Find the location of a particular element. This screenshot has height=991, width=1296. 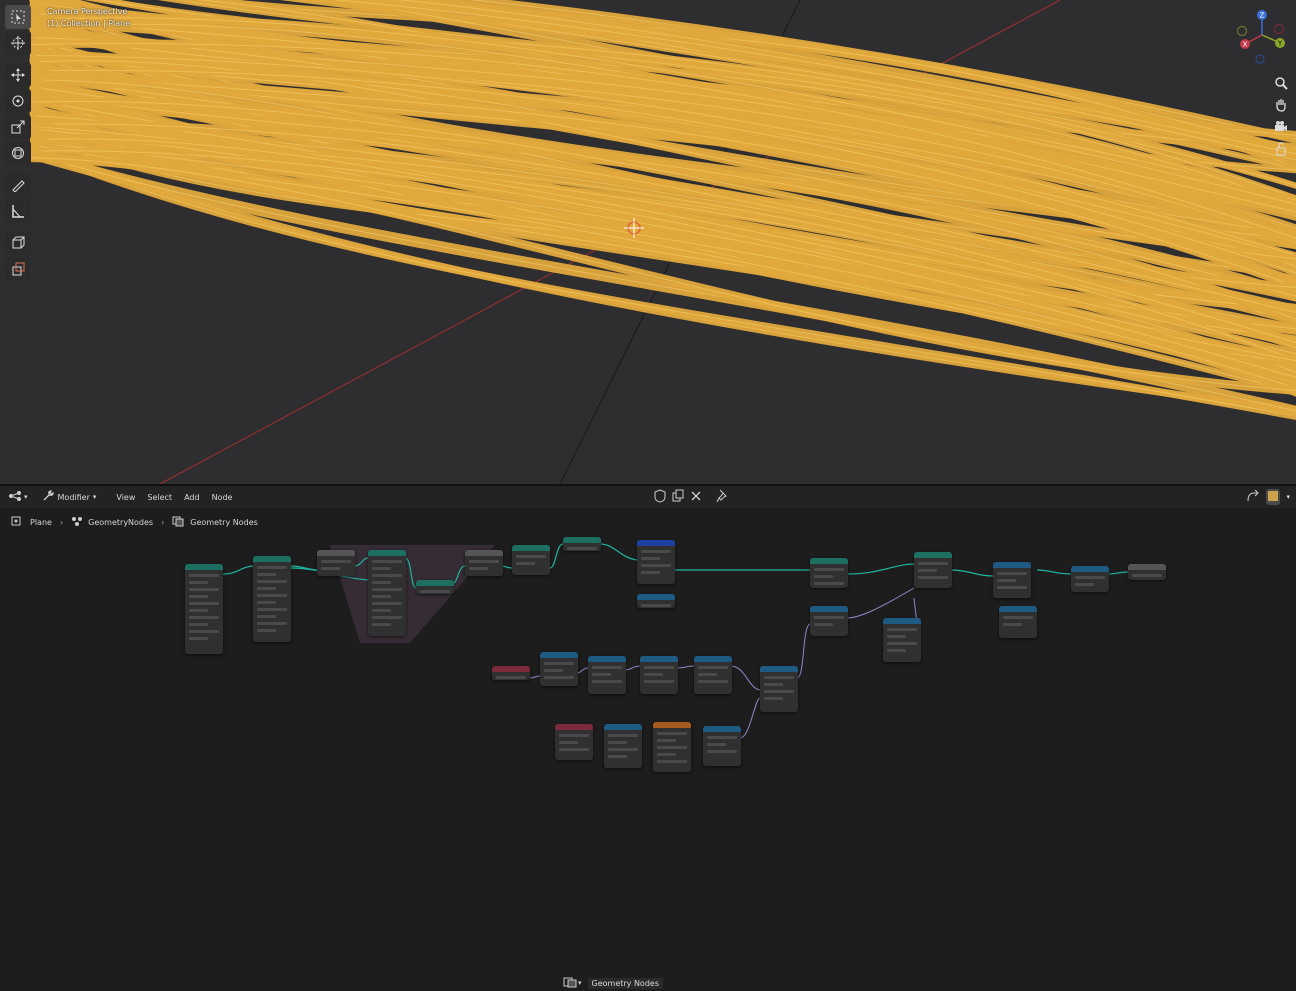

node-tree-selector: ▾ Geometry Nodes is located at coordinates (623, 983).